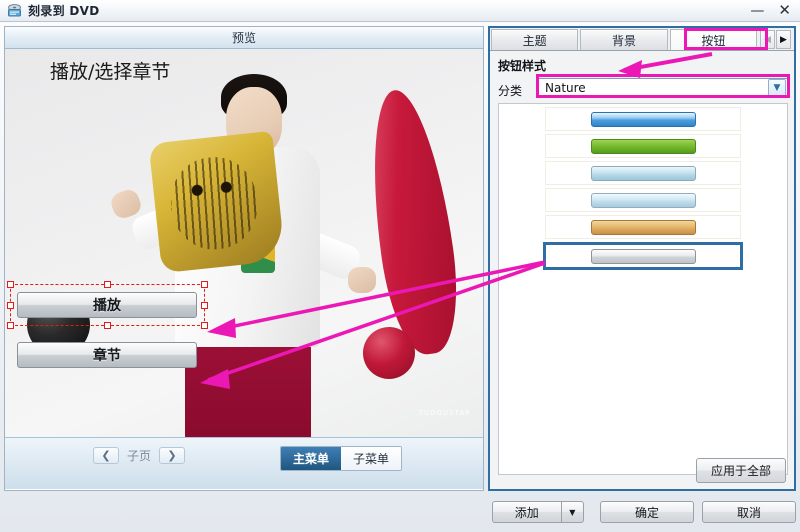 The image size is (800, 532). I want to click on style-swatch-gray, so click(643, 256).